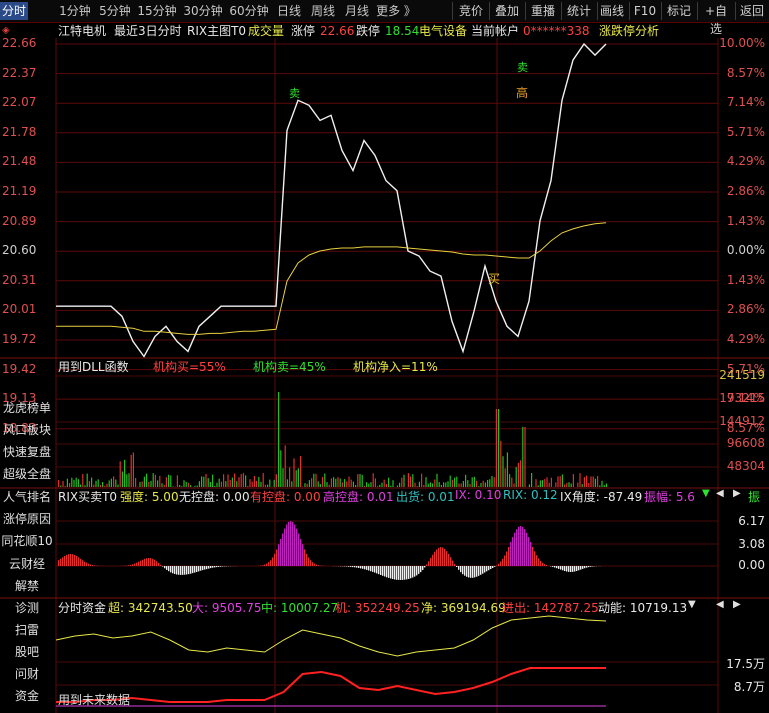 This screenshot has width=769, height=713. Describe the element at coordinates (751, 544) in the screenshot. I see `rix-axis-label: 3.08` at that location.